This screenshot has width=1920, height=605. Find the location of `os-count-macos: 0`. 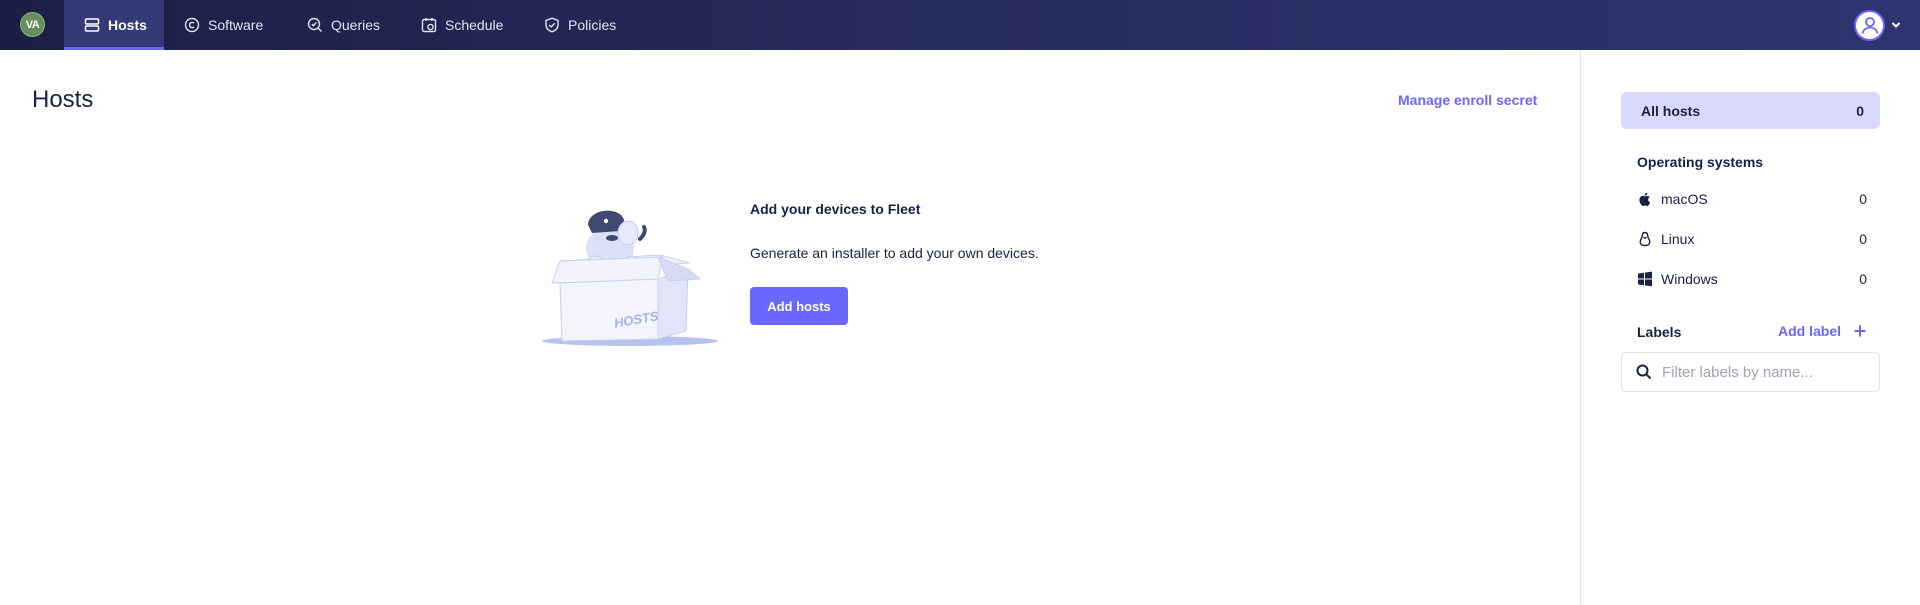

os-count-macos: 0 is located at coordinates (1863, 199).